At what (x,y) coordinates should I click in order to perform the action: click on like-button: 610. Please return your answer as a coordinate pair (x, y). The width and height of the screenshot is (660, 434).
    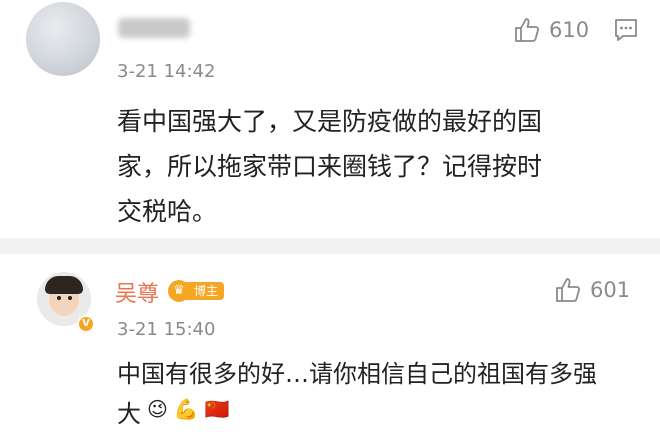
    Looking at the image, I should click on (551, 30).